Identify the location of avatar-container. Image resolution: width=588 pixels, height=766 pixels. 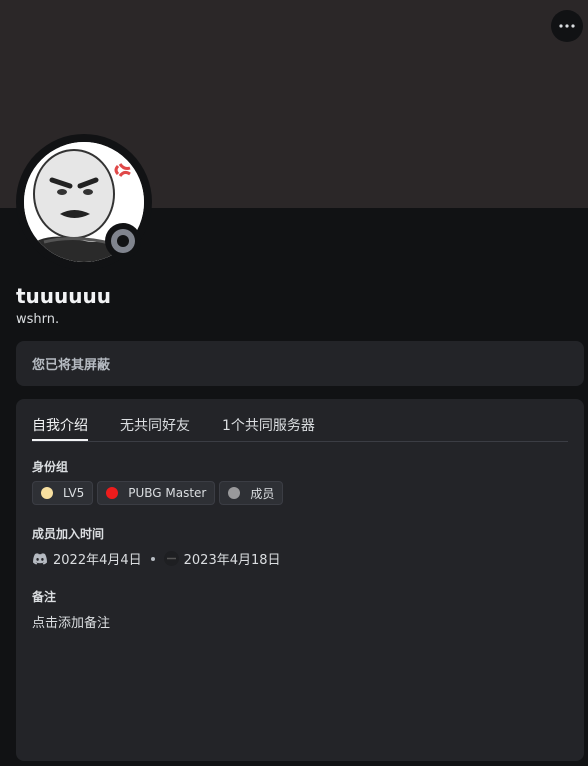
(84, 202).